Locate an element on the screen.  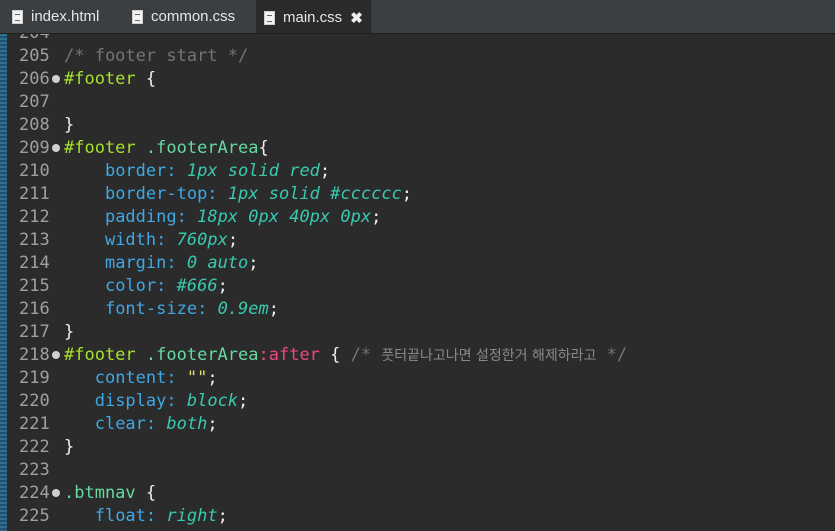
line-number: 204 is located at coordinates (41, 39).